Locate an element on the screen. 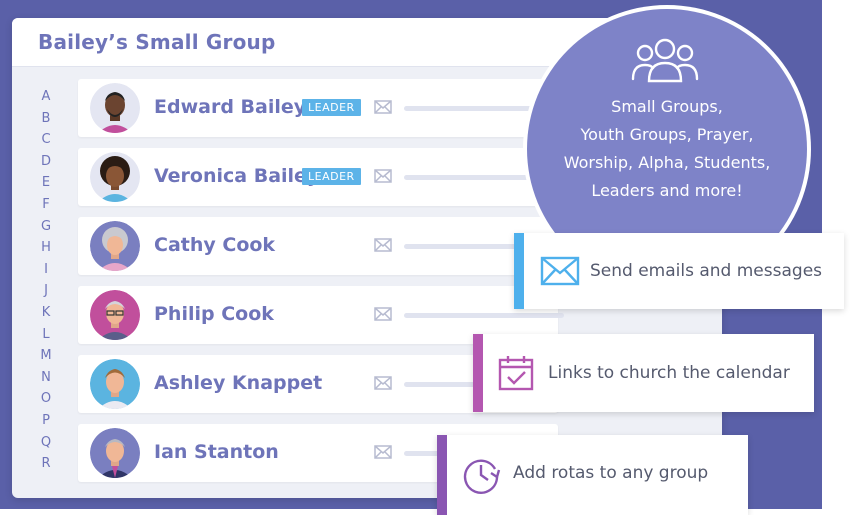  feature-card-calendar: Links to church the calendar is located at coordinates (643, 373).